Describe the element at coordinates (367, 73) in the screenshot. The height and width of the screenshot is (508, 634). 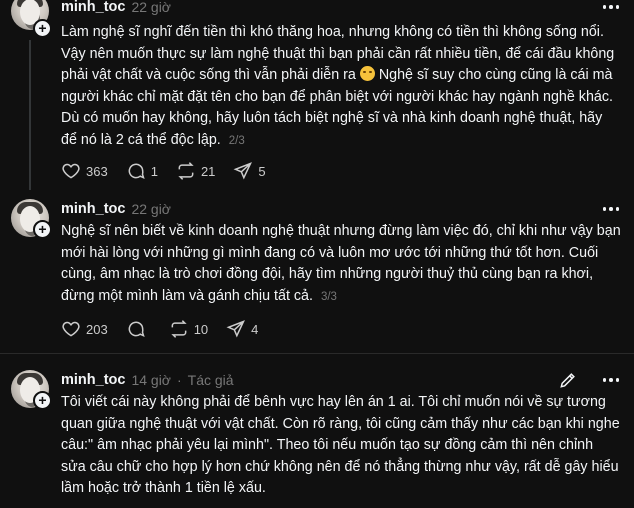
I see `rolling-on-floor-laughing-emoji-icon` at that location.